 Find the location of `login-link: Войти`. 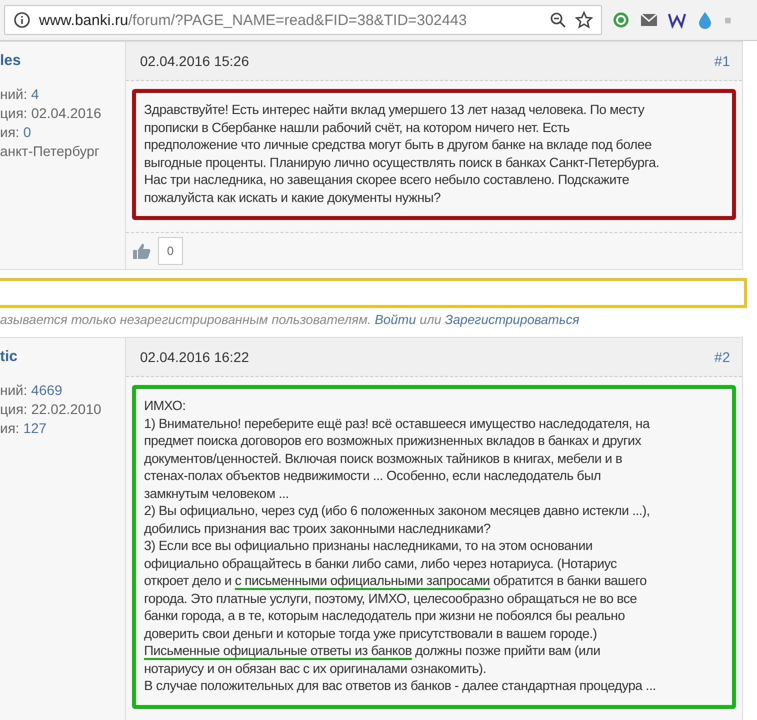

login-link: Войти is located at coordinates (395, 319).